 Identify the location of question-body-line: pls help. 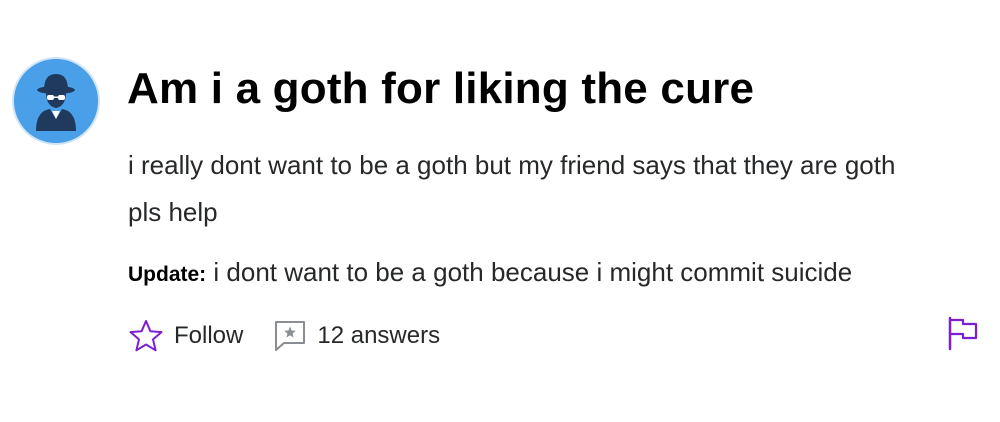
(173, 212).